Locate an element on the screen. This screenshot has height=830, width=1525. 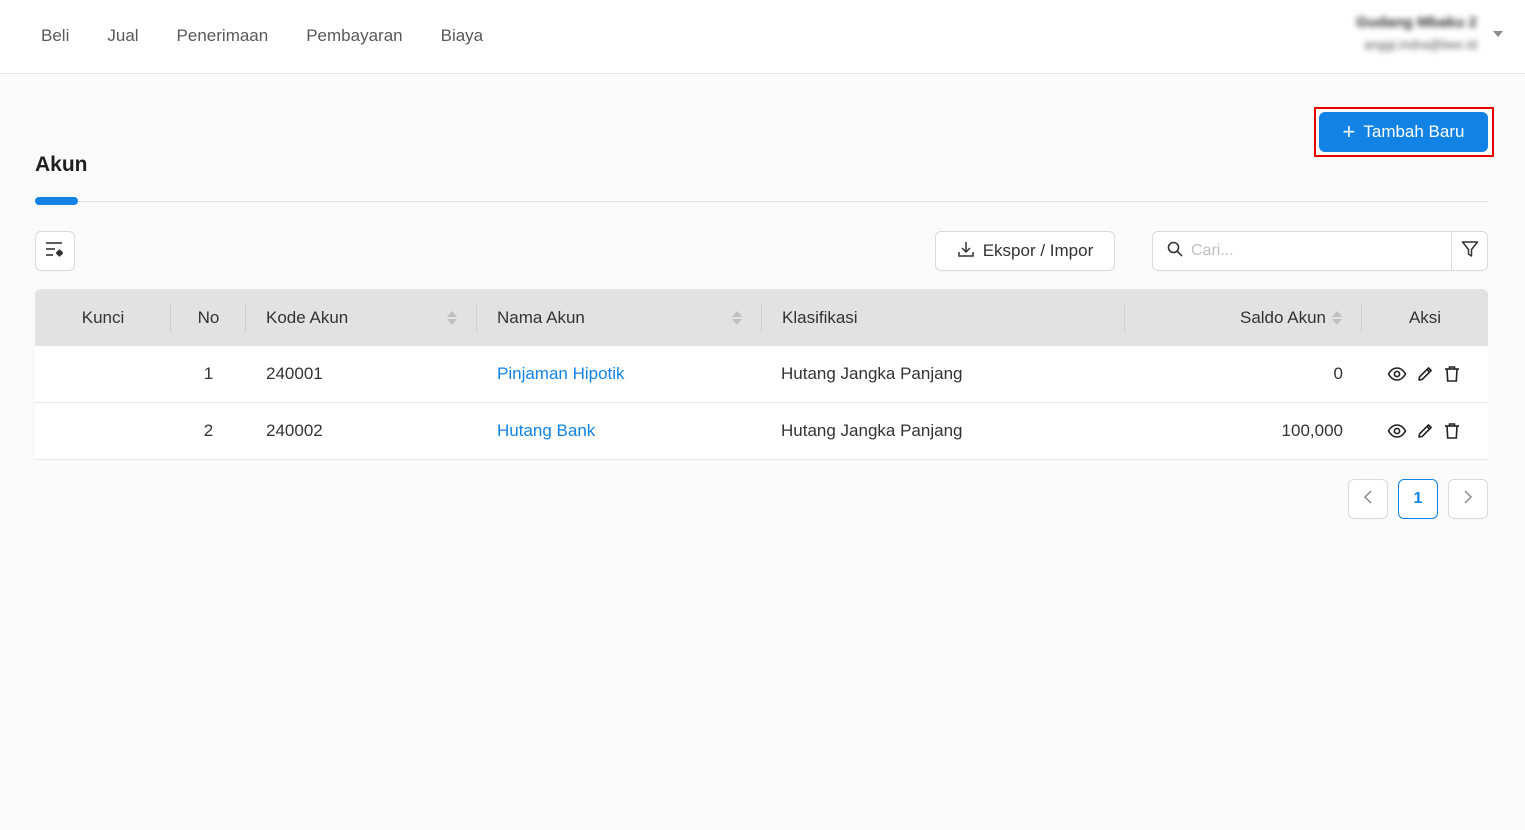
filter-button is located at coordinates (1469, 251).